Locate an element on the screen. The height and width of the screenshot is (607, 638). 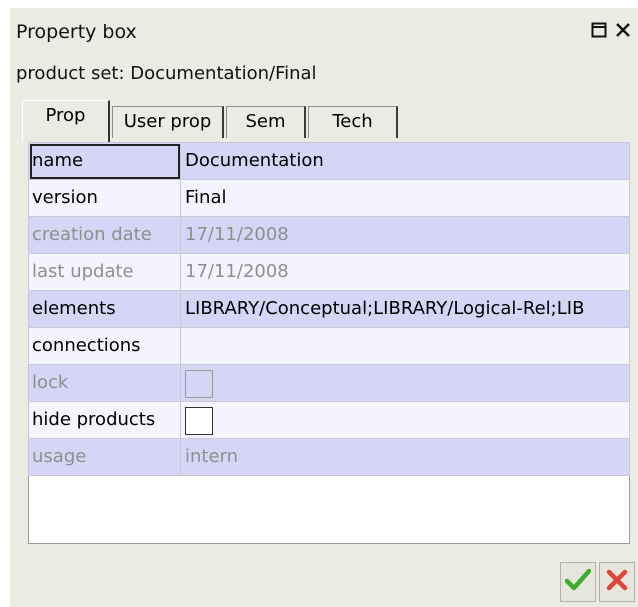
checkmark-icon is located at coordinates (578, 582).